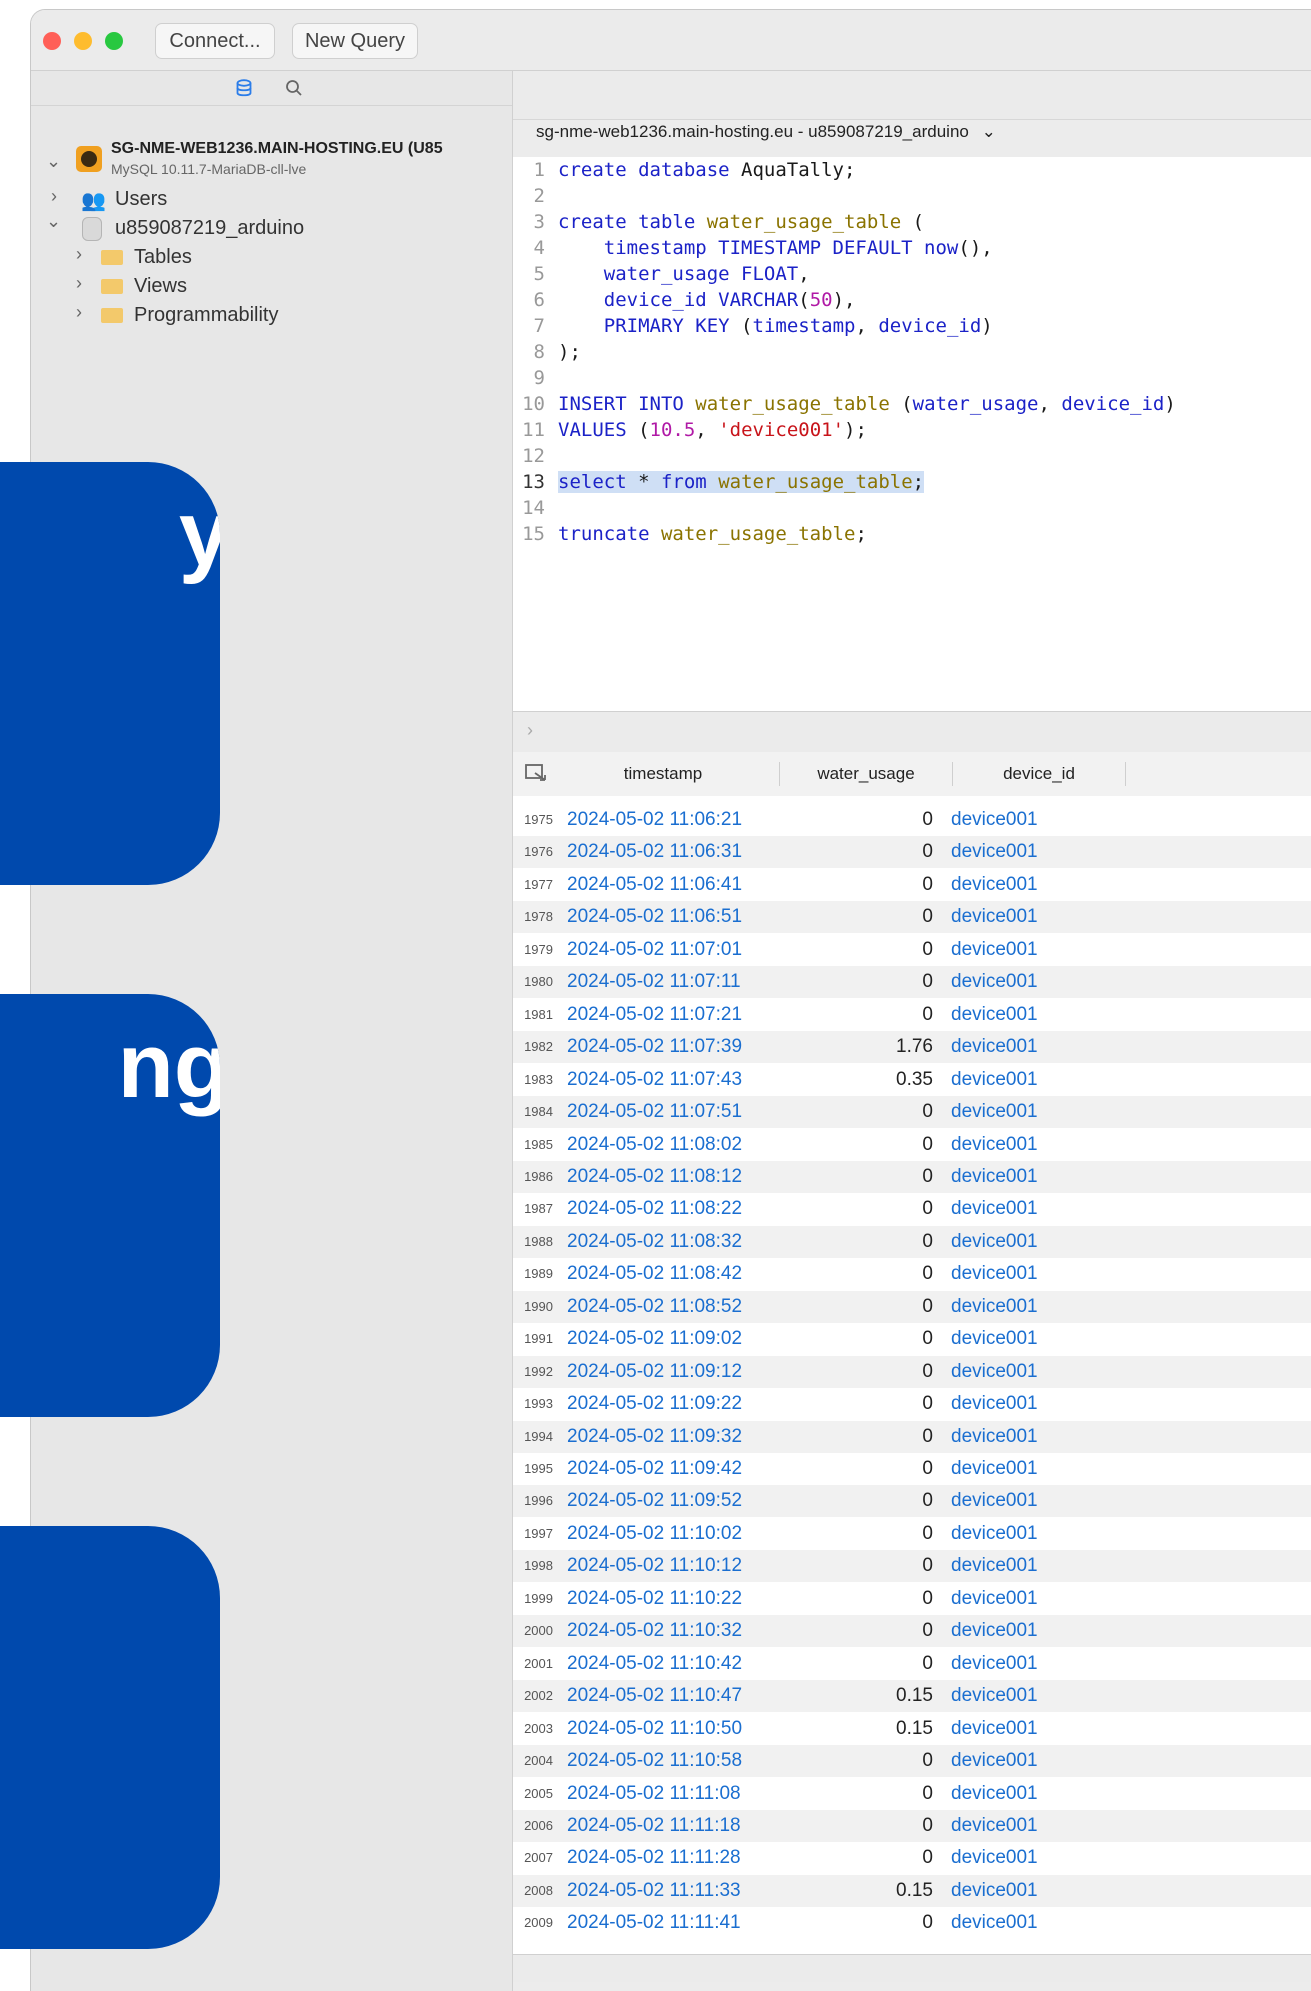 This screenshot has height=1991, width=1311. Describe the element at coordinates (912, 1761) in the screenshot. I see `table-row: 2004 2024-05-02 11:10:58 0 device001` at that location.